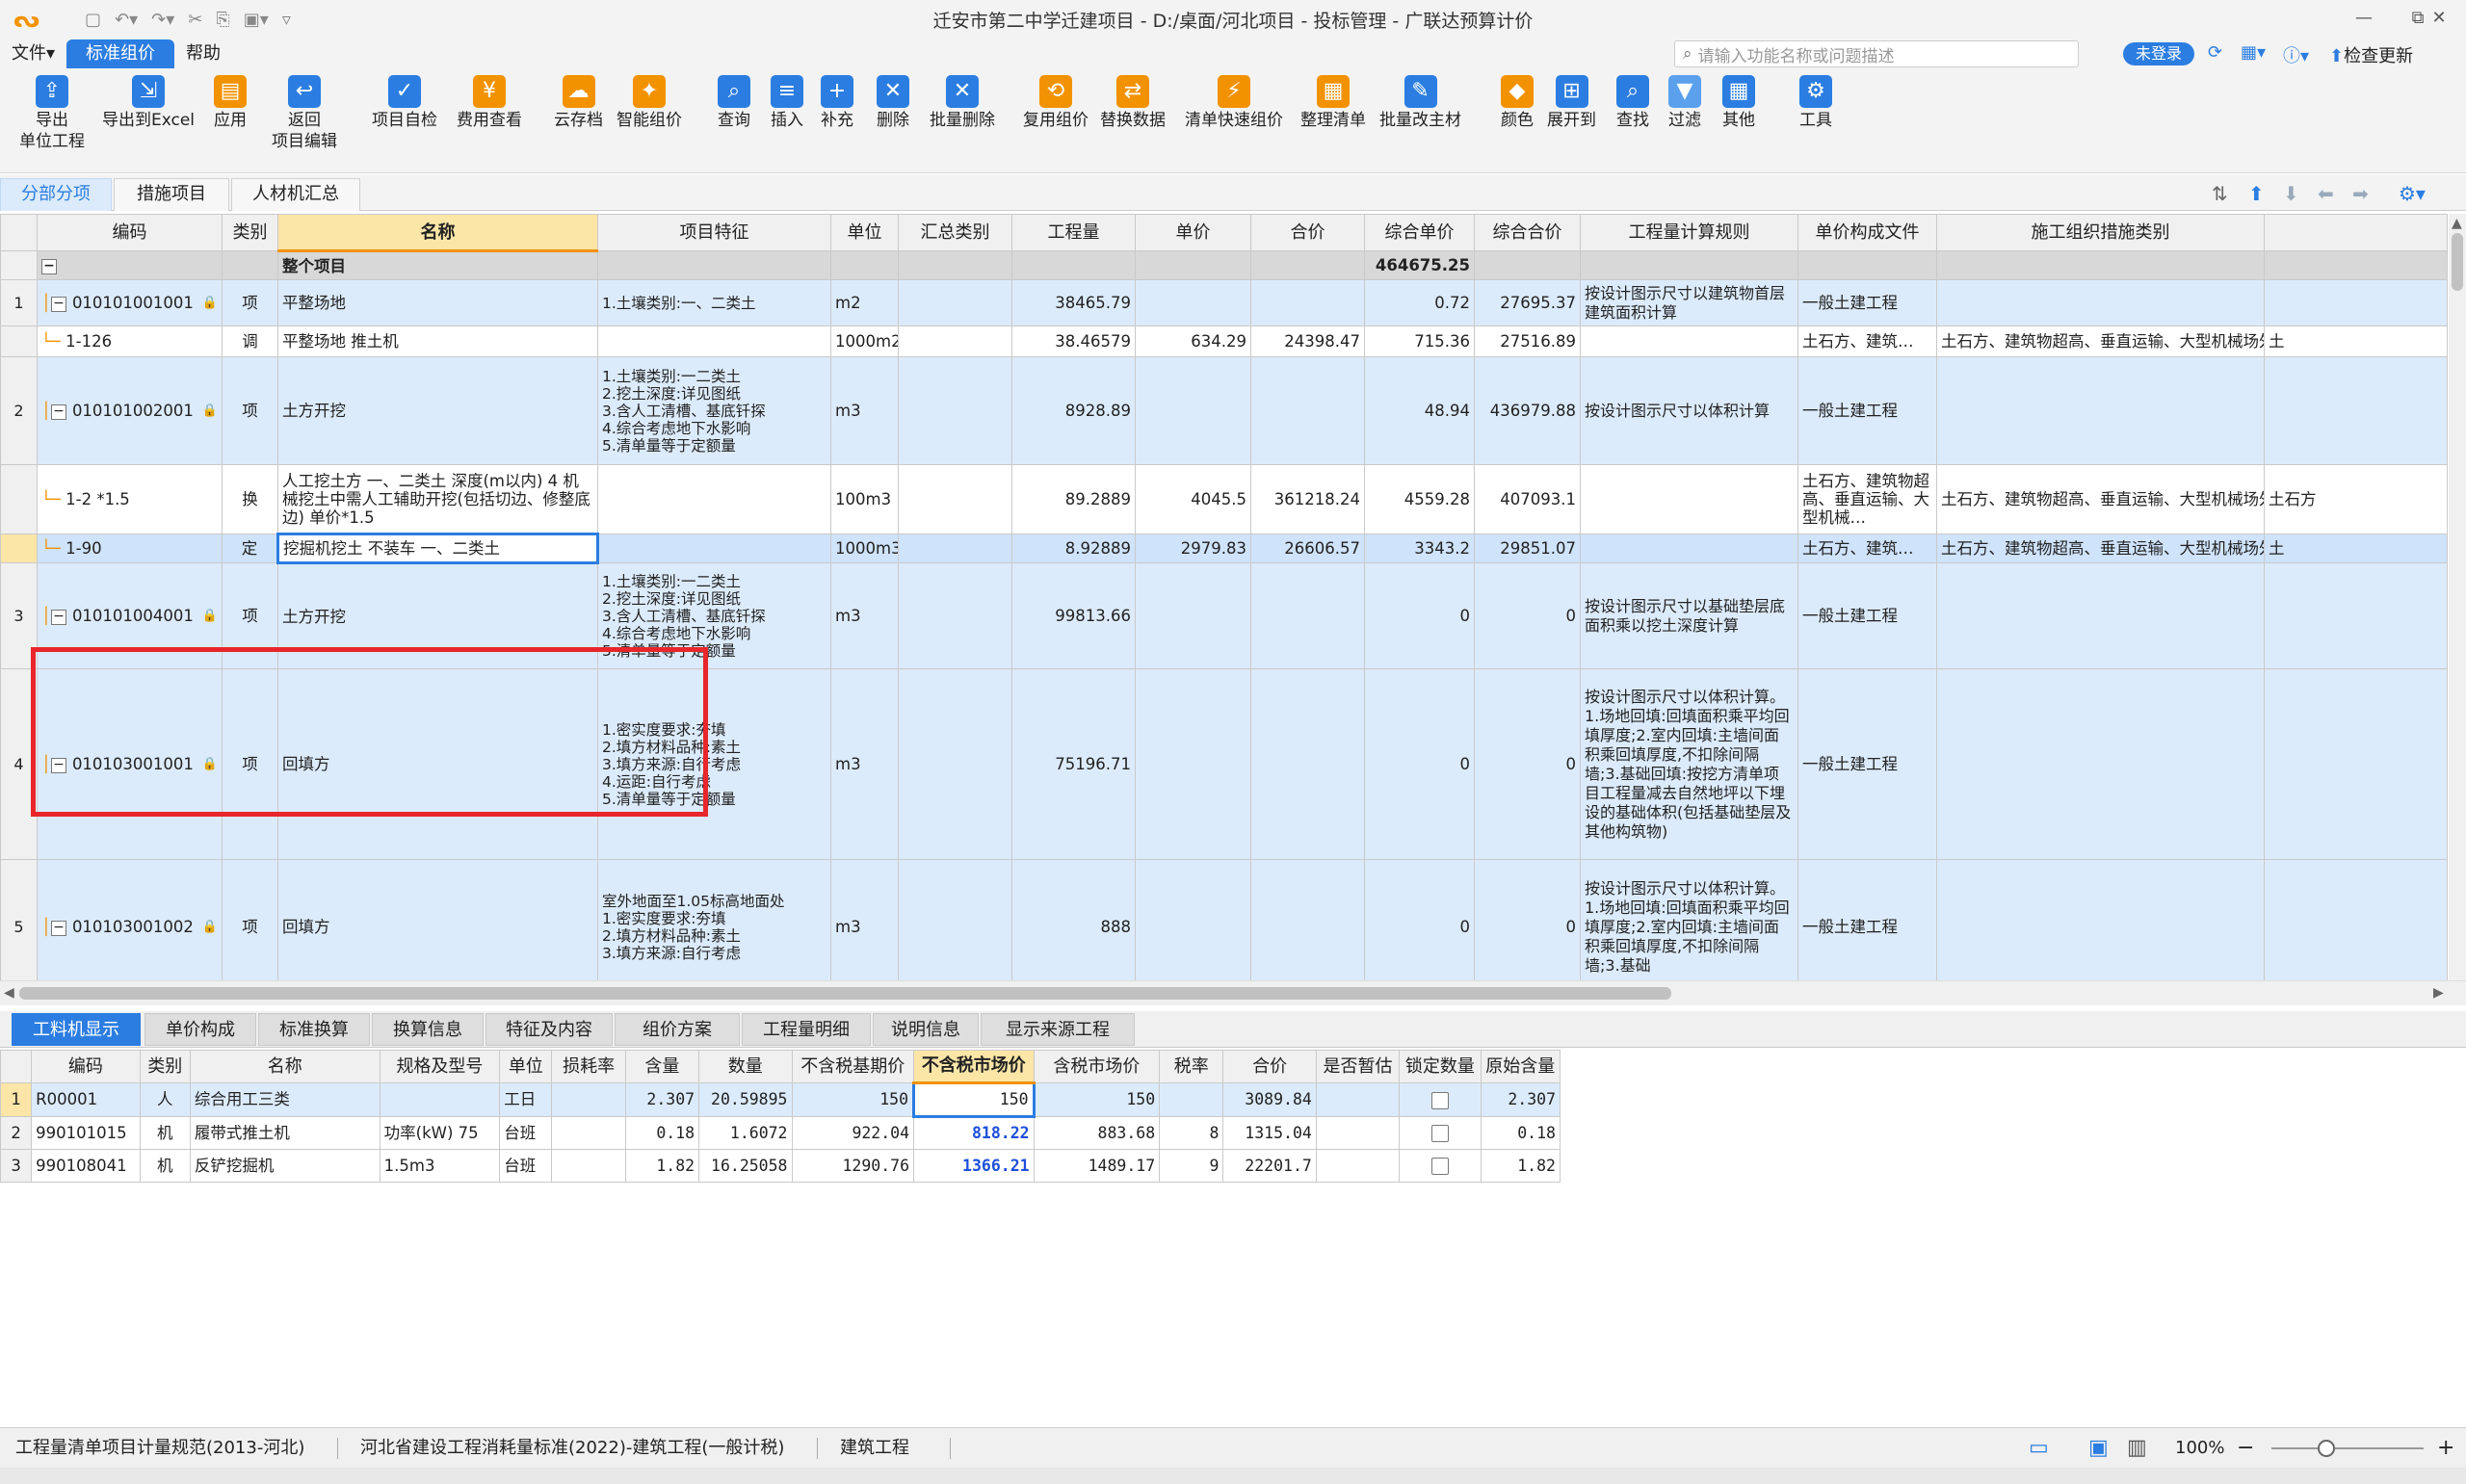  Describe the element at coordinates (2356, 499) in the screenshot. I see `row-extra: 土石方` at that location.